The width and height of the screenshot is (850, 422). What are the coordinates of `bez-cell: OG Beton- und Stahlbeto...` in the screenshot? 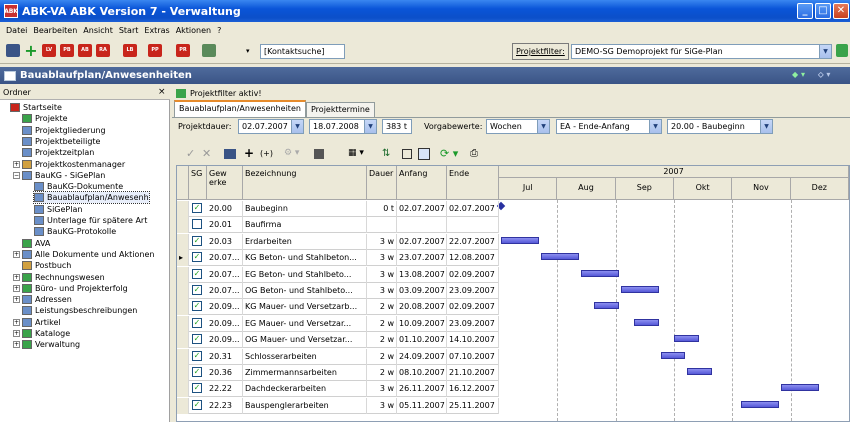 It's located at (305, 291).